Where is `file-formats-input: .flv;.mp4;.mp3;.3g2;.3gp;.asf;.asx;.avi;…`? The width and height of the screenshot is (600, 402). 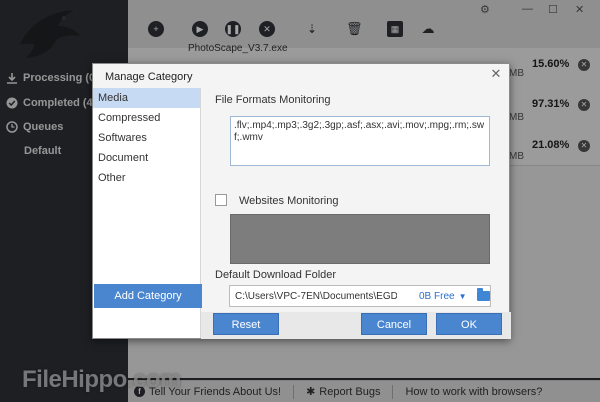 file-formats-input: .flv;.mp4;.mp3;.3g2;.3gp;.asf;.asx;.avi;… is located at coordinates (360, 141).